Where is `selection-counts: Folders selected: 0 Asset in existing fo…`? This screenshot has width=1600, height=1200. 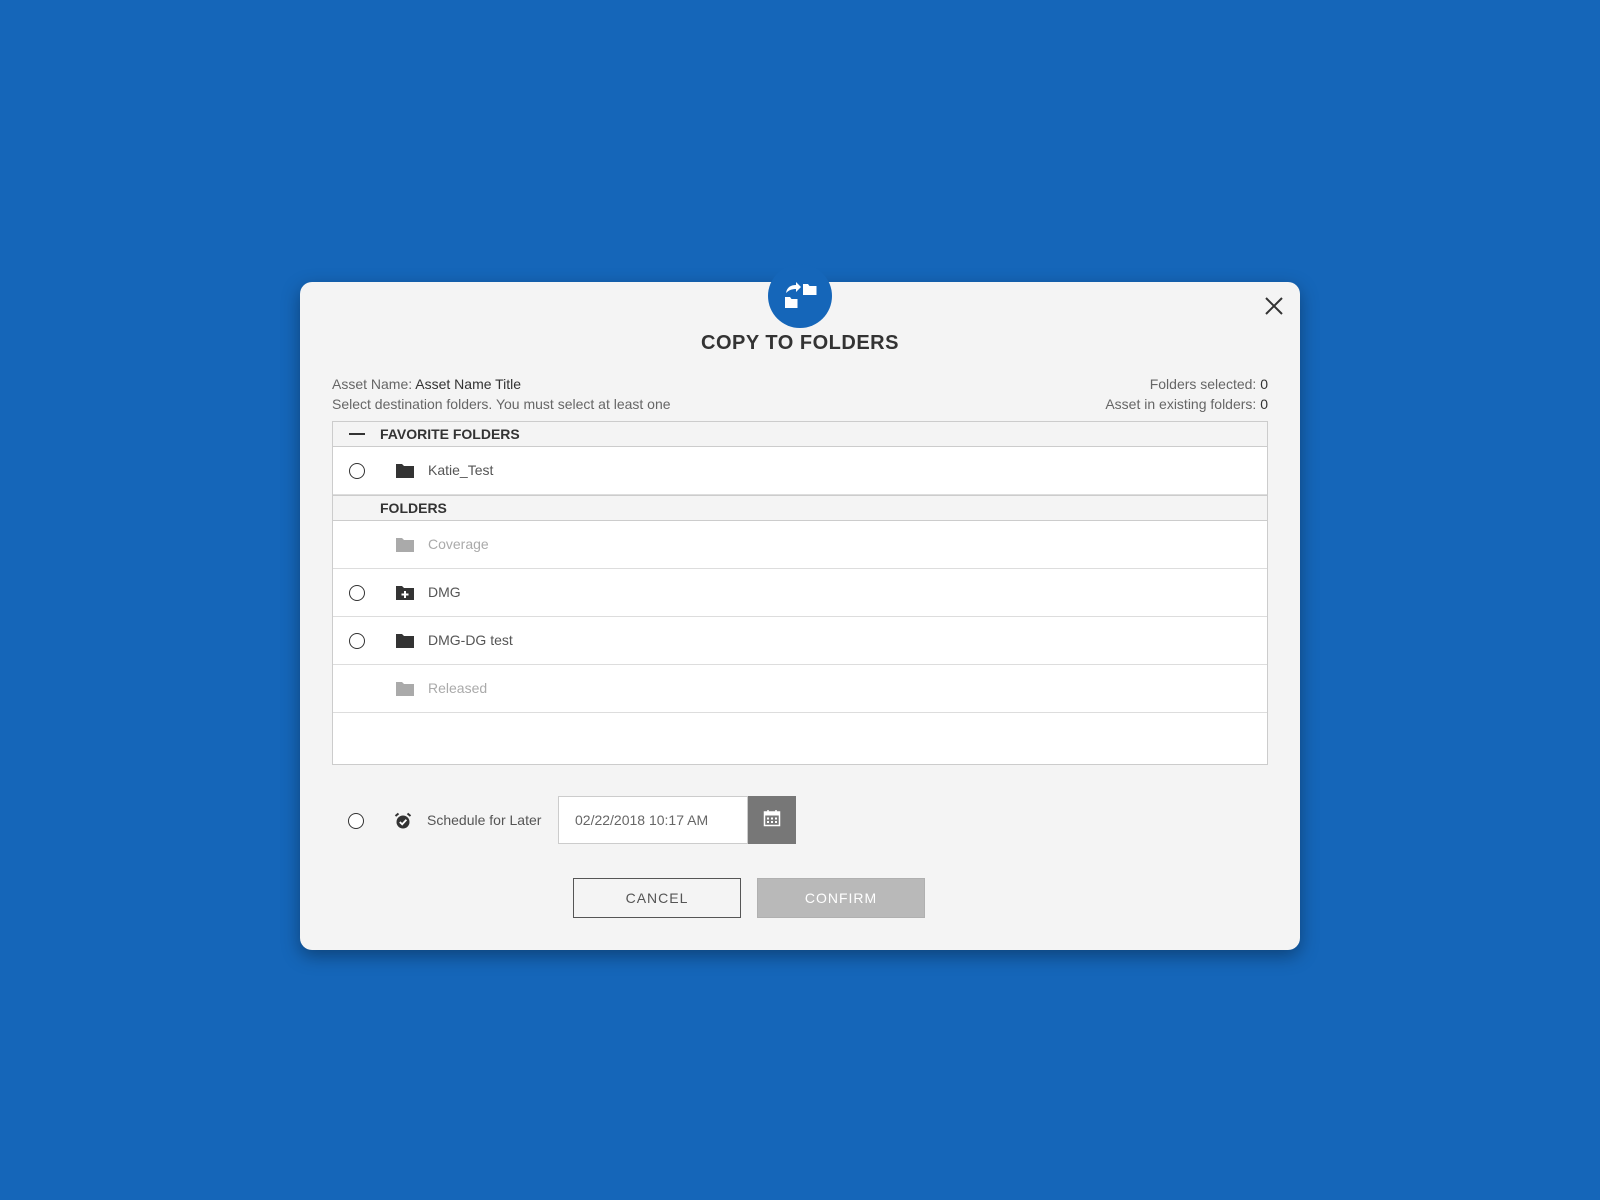
selection-counts: Folders selected: 0 Asset in existing fo… is located at coordinates (1186, 394).